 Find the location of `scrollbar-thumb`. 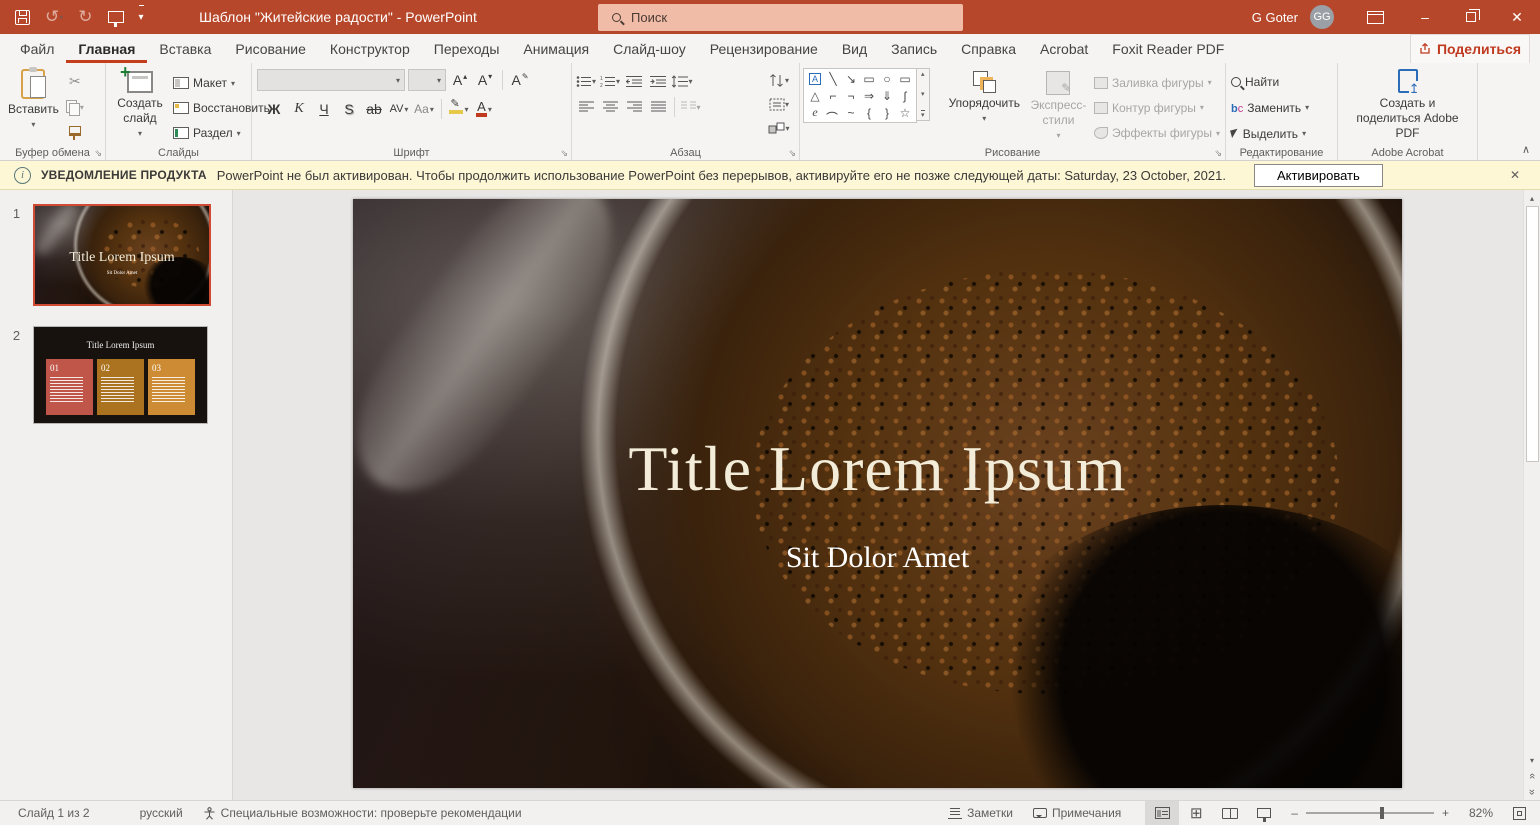

scrollbar-thumb is located at coordinates (1532, 334).